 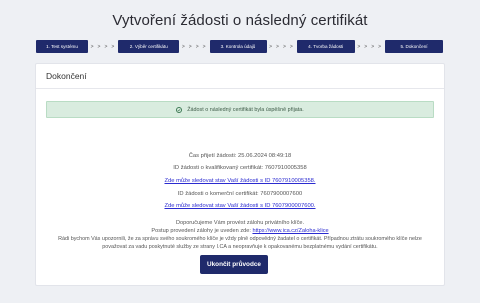 I want to click on card-header: Dokončení, so click(x=240, y=76).